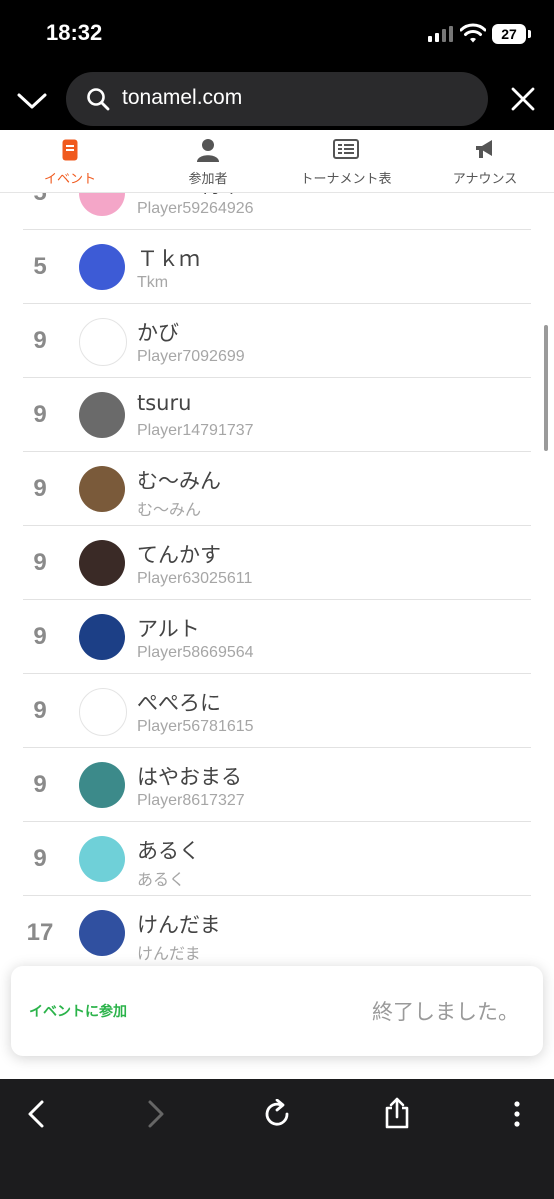 This screenshot has width=554, height=1199. I want to click on player-id: Player63025611, so click(195, 578).